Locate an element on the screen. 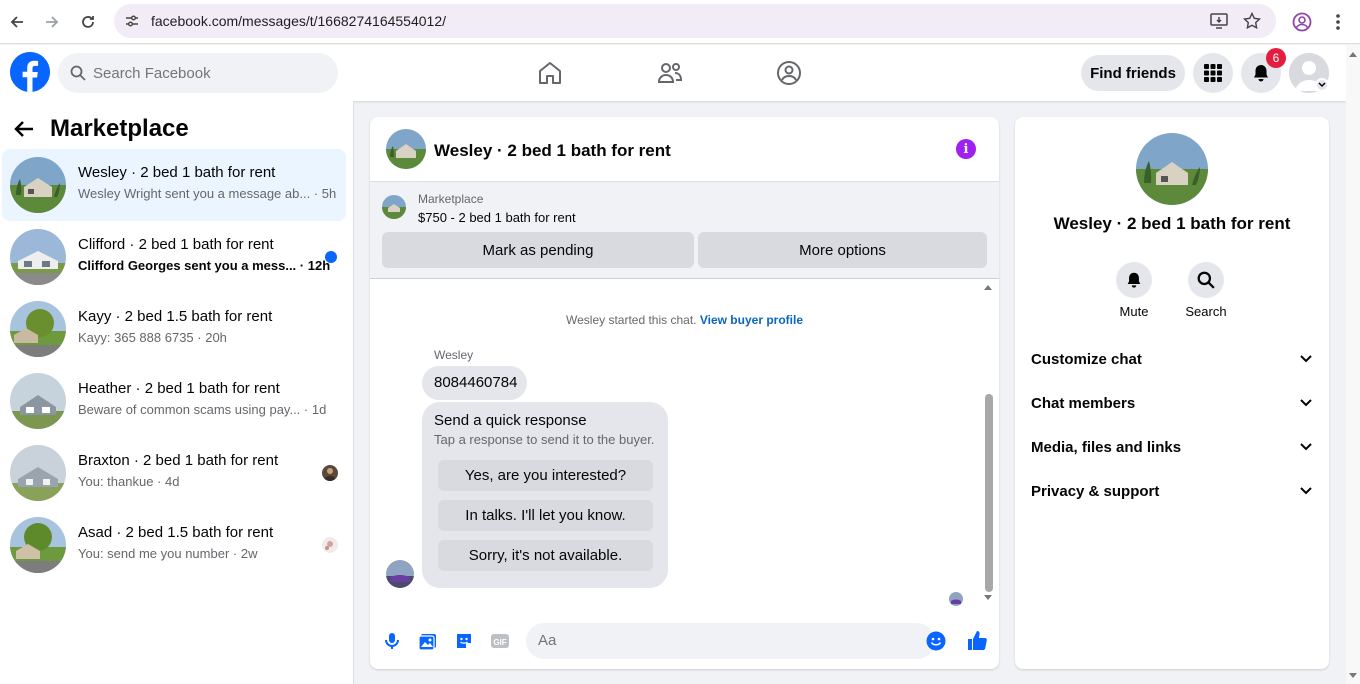  mark-as-pending-button: Mark as pending is located at coordinates (538, 250).